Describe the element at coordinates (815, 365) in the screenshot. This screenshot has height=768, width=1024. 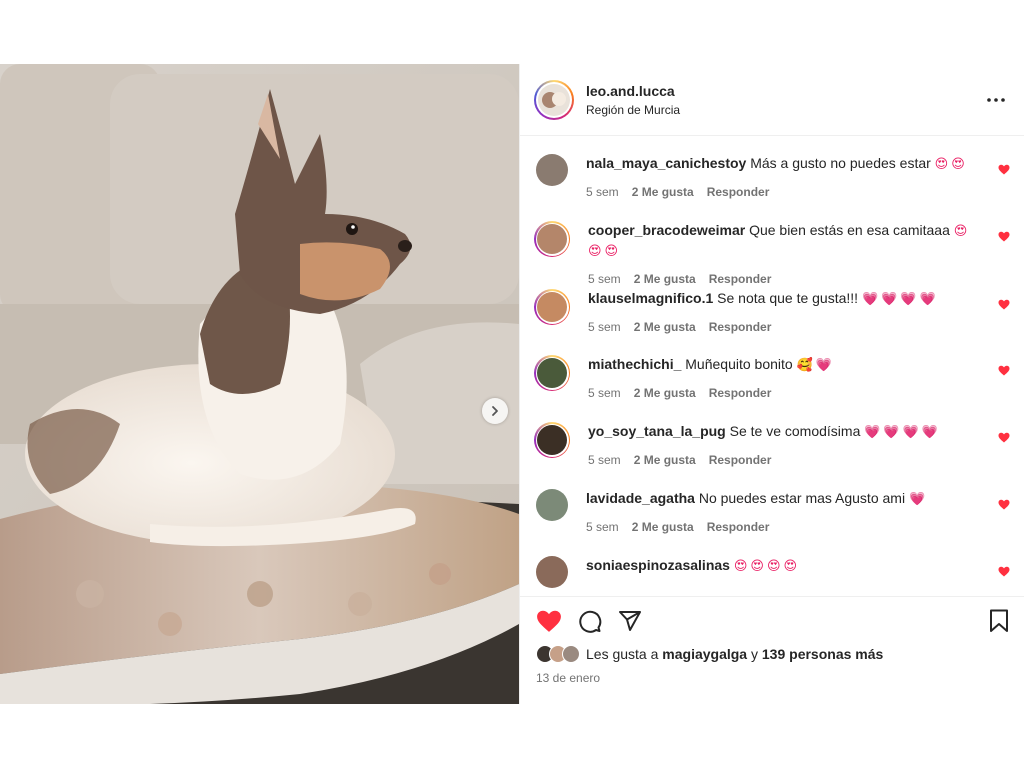
I see `comment-emoji: 🥰💗` at that location.